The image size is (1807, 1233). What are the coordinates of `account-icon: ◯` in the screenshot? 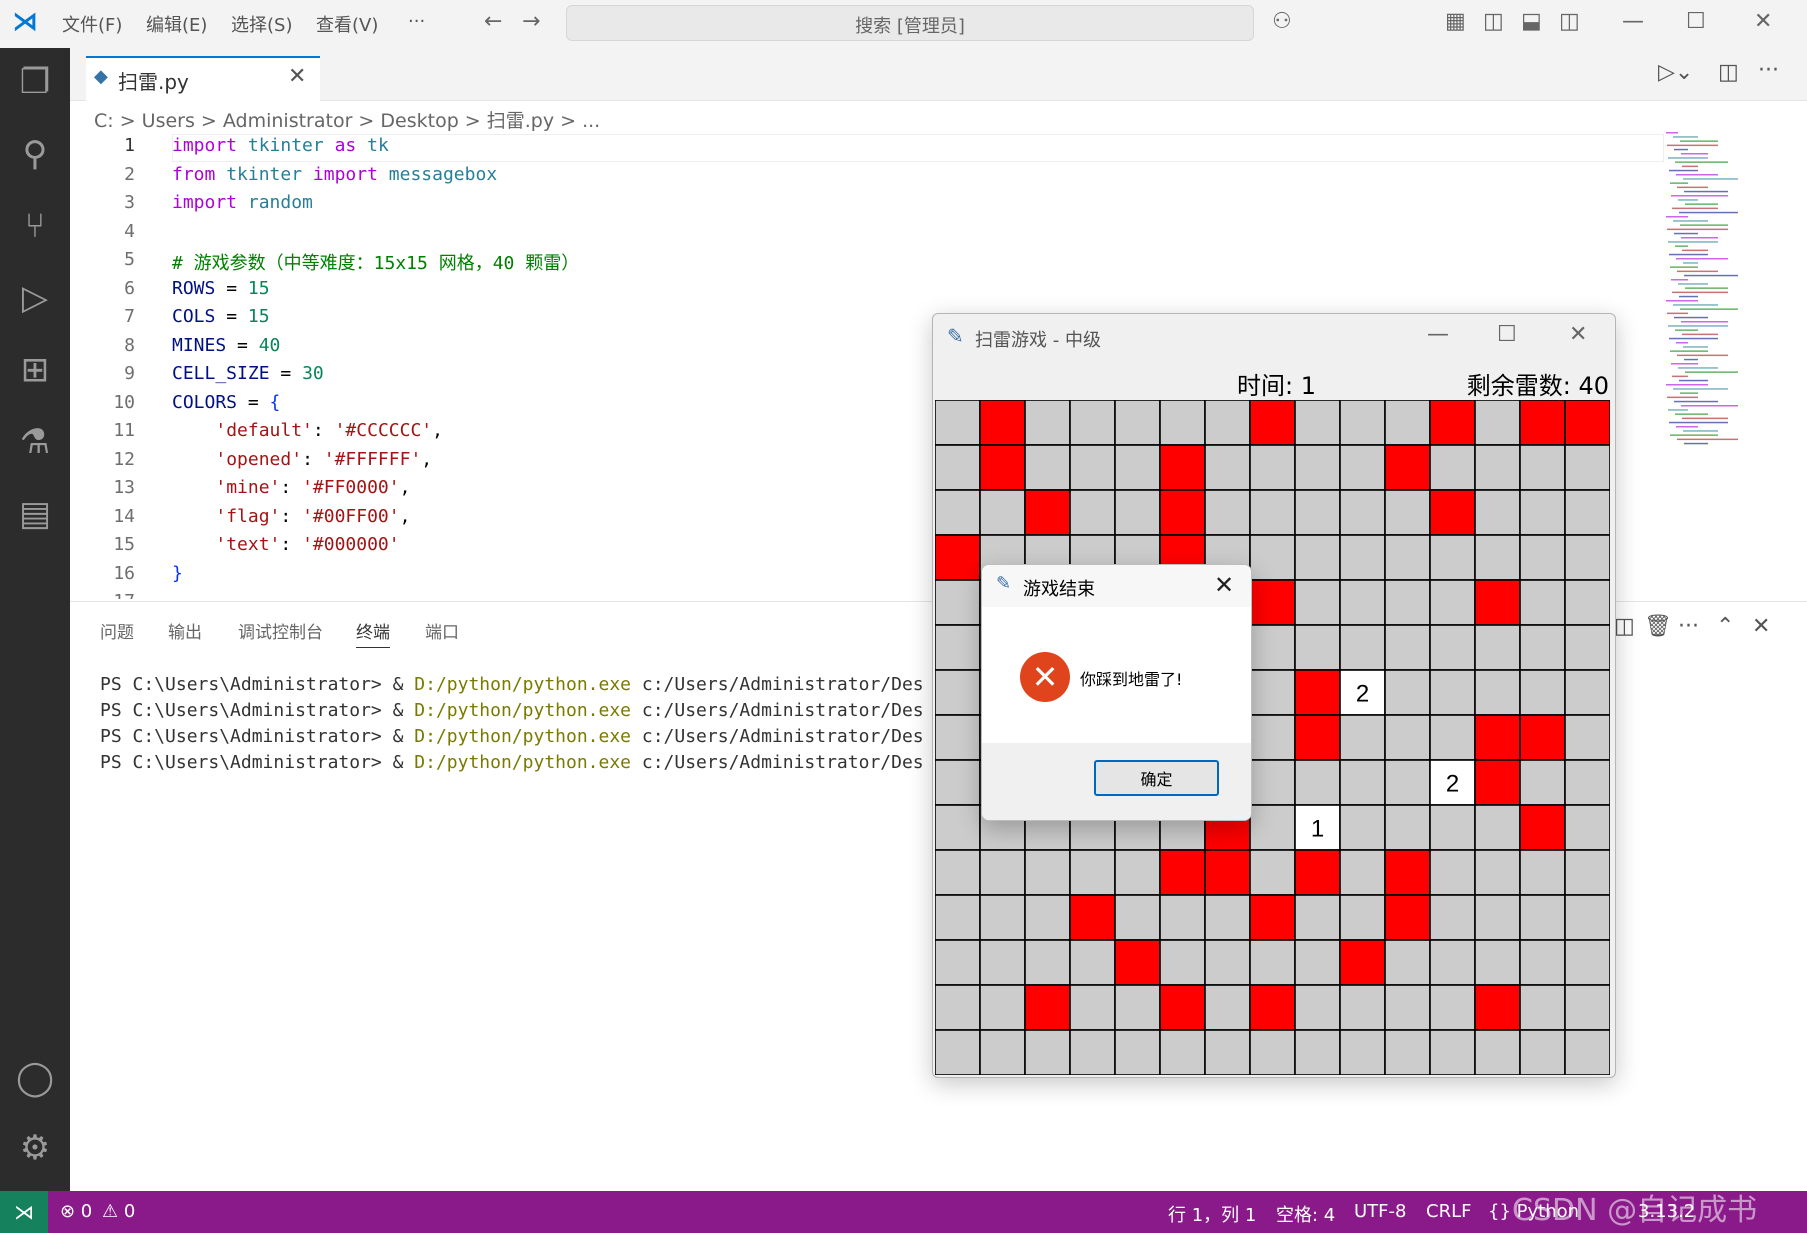 It's located at (35, 1078).